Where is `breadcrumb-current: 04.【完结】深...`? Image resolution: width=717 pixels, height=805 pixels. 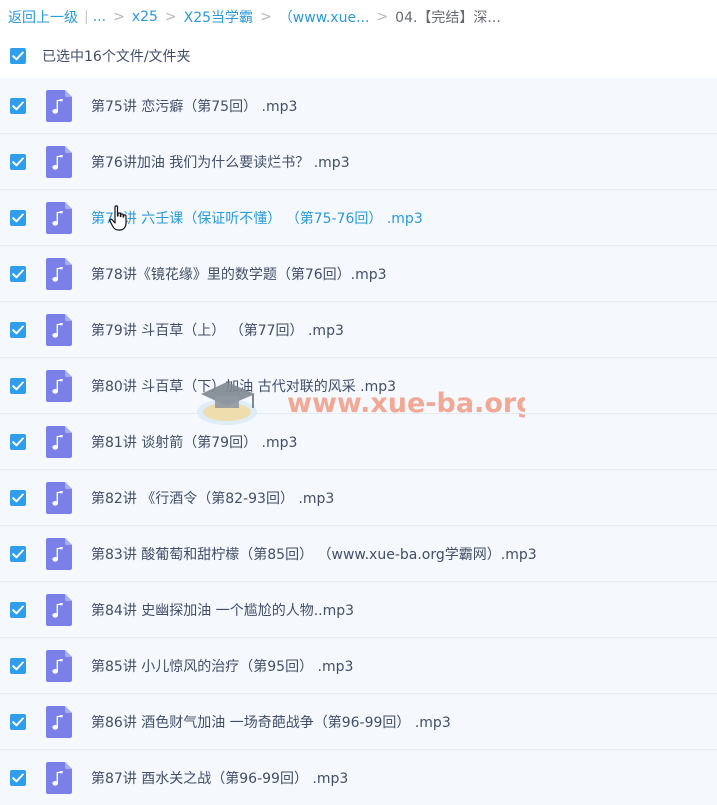
breadcrumb-current: 04.【完结】深... is located at coordinates (448, 18).